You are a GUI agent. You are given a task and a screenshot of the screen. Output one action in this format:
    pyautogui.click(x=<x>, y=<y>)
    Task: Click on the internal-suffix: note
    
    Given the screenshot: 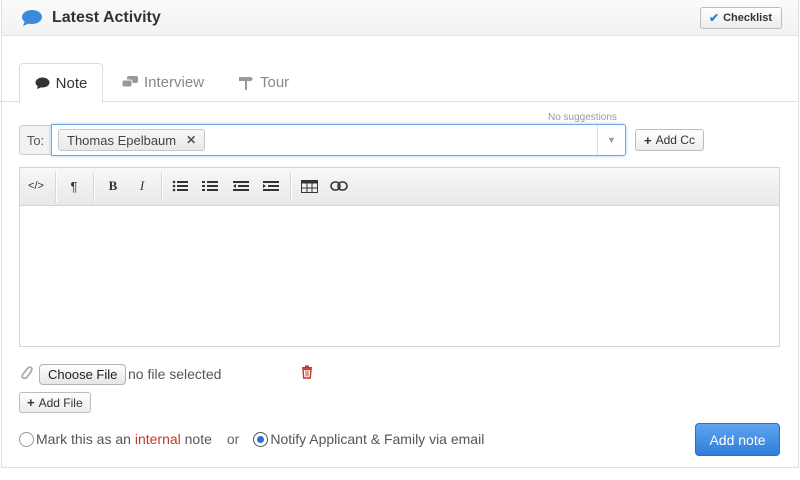 What is the action you would take?
    pyautogui.click(x=198, y=439)
    